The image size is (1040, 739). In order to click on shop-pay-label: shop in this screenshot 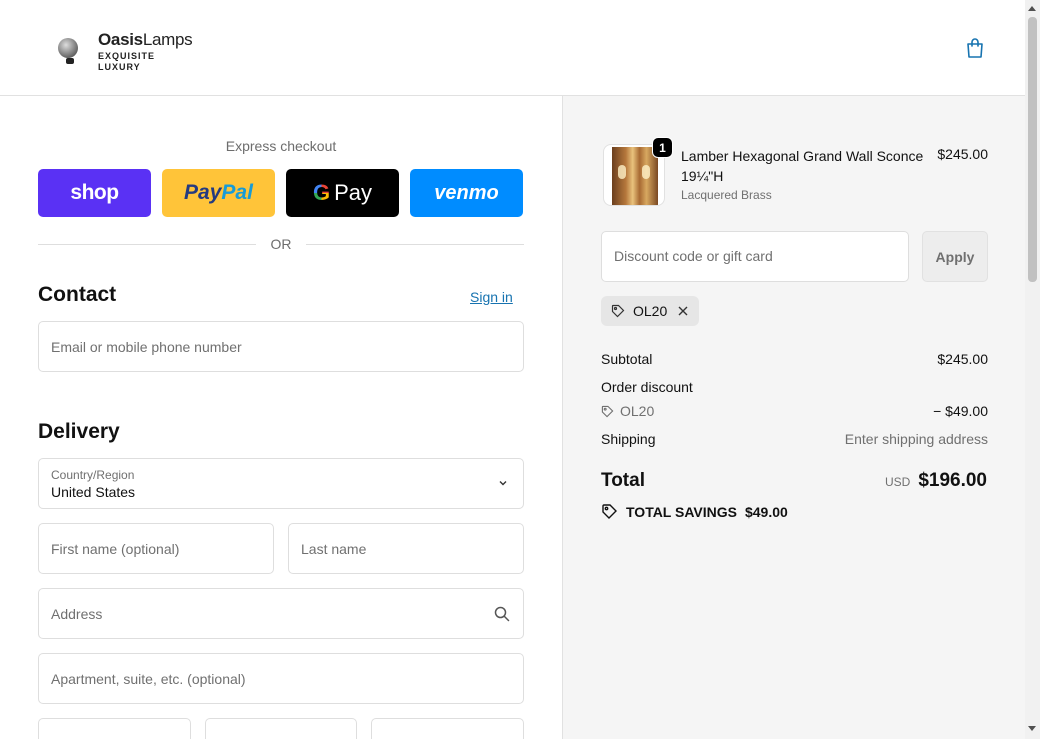, I will do `click(94, 192)`.